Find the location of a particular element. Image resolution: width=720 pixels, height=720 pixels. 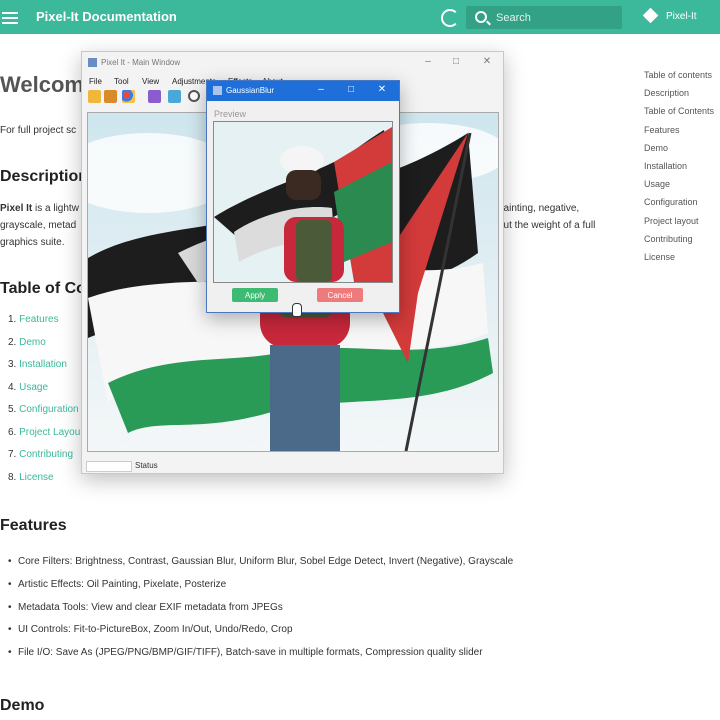

toc-link-demo: Demo is located at coordinates (32, 342).